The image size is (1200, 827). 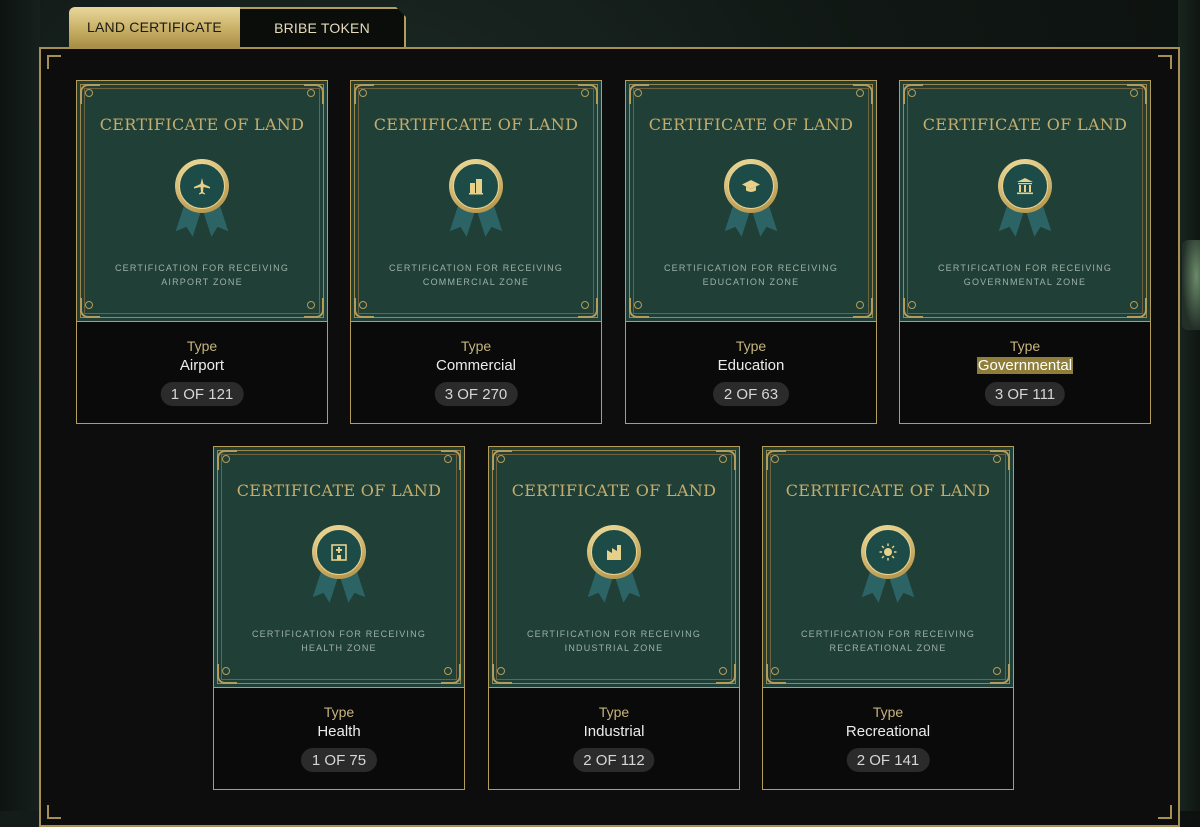 I want to click on type-value: Industrial, so click(x=614, y=731).